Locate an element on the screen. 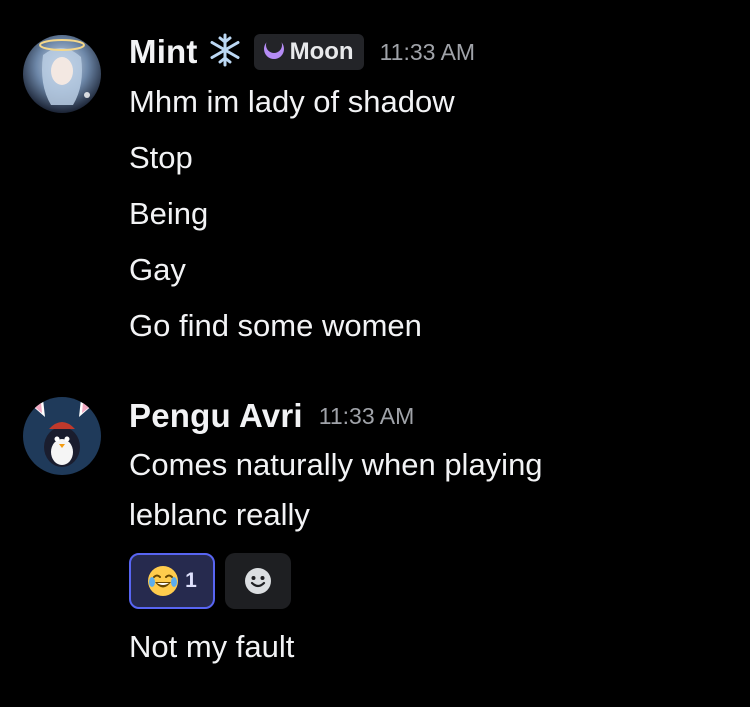 The width and height of the screenshot is (750, 707). server-tag: Moon is located at coordinates (308, 52).